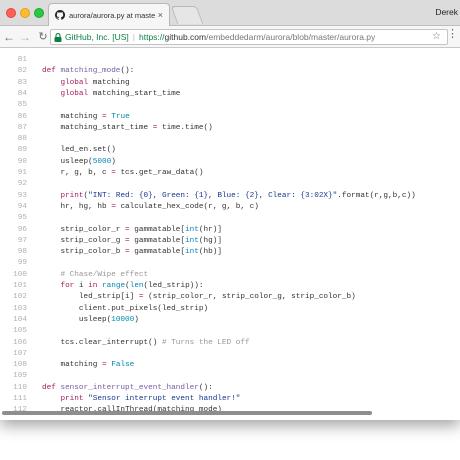 The image size is (460, 460). I want to click on code-token: # Turns the LED off, so click(205, 342).